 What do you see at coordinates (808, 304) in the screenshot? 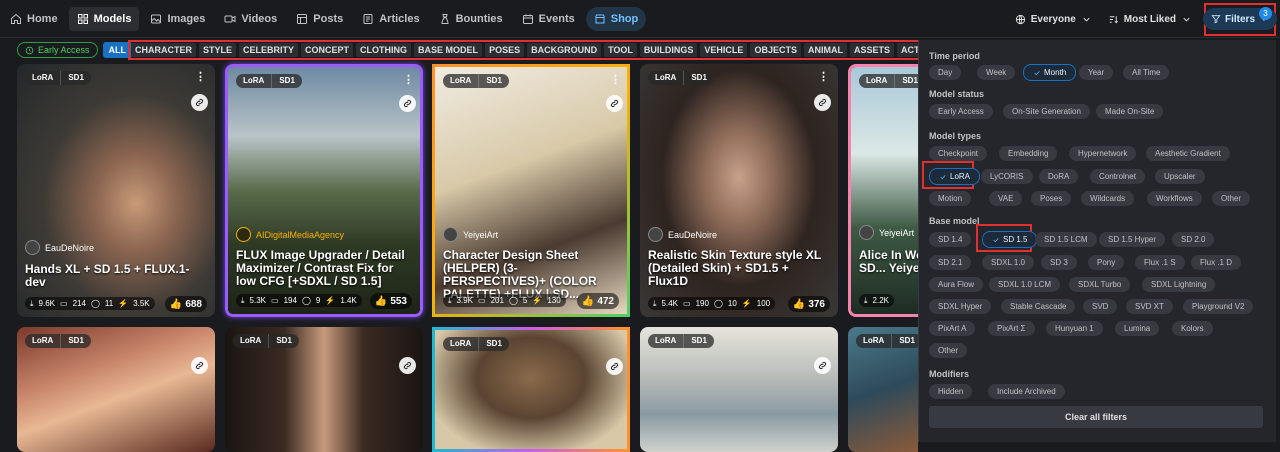
I see `like-button: 👍 376` at bounding box center [808, 304].